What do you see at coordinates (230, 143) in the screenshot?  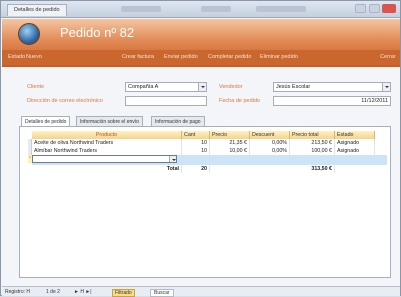 I see `cell-precio: 21,35 €` at bounding box center [230, 143].